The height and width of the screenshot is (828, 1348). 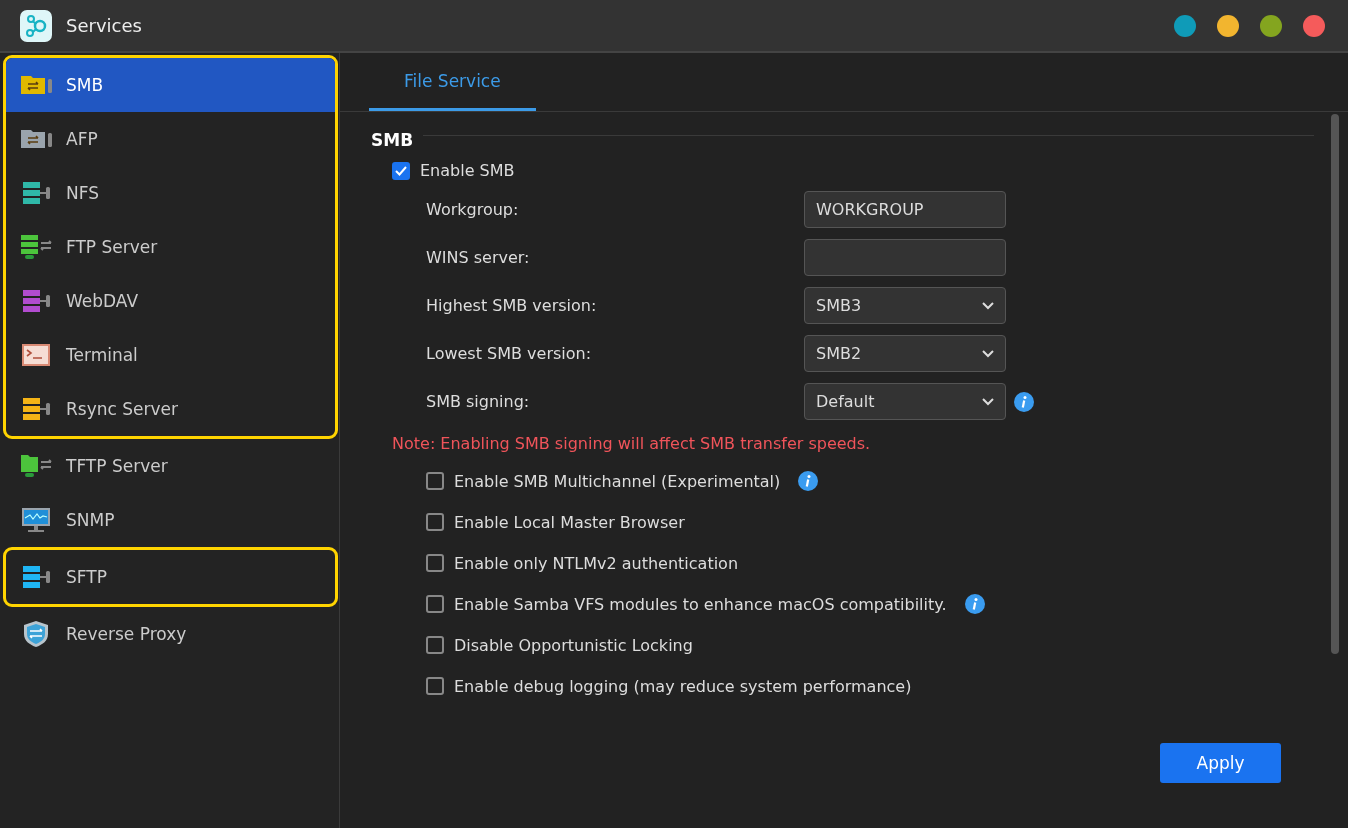 I want to click on checkbox-label: Enable SMB, so click(x=467, y=170).